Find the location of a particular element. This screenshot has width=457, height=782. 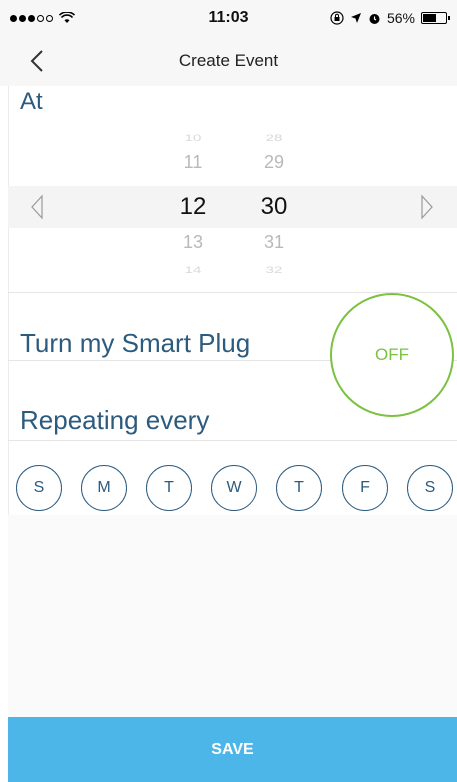

divider is located at coordinates (232, 440).